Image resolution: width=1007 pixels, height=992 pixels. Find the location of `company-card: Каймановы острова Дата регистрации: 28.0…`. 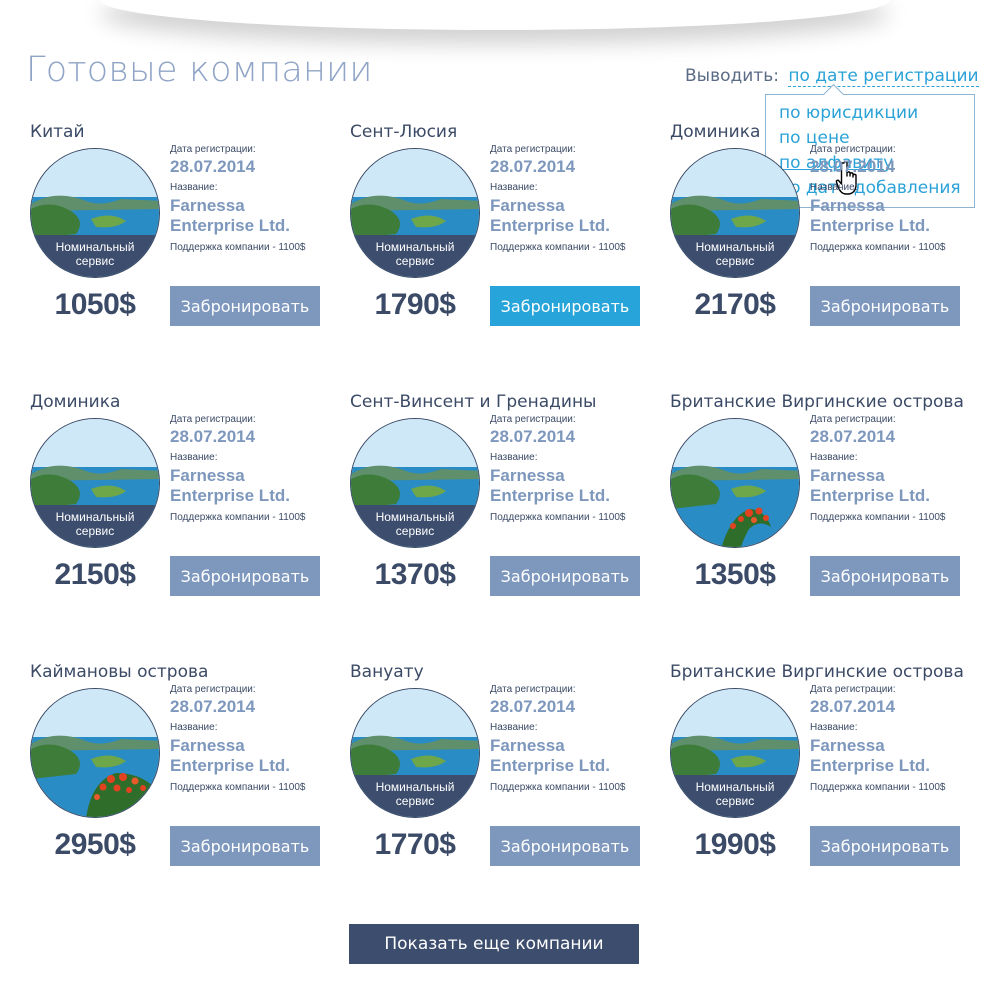

company-card: Каймановы острова Дата регистрации: 28.0… is located at coordinates (190, 764).